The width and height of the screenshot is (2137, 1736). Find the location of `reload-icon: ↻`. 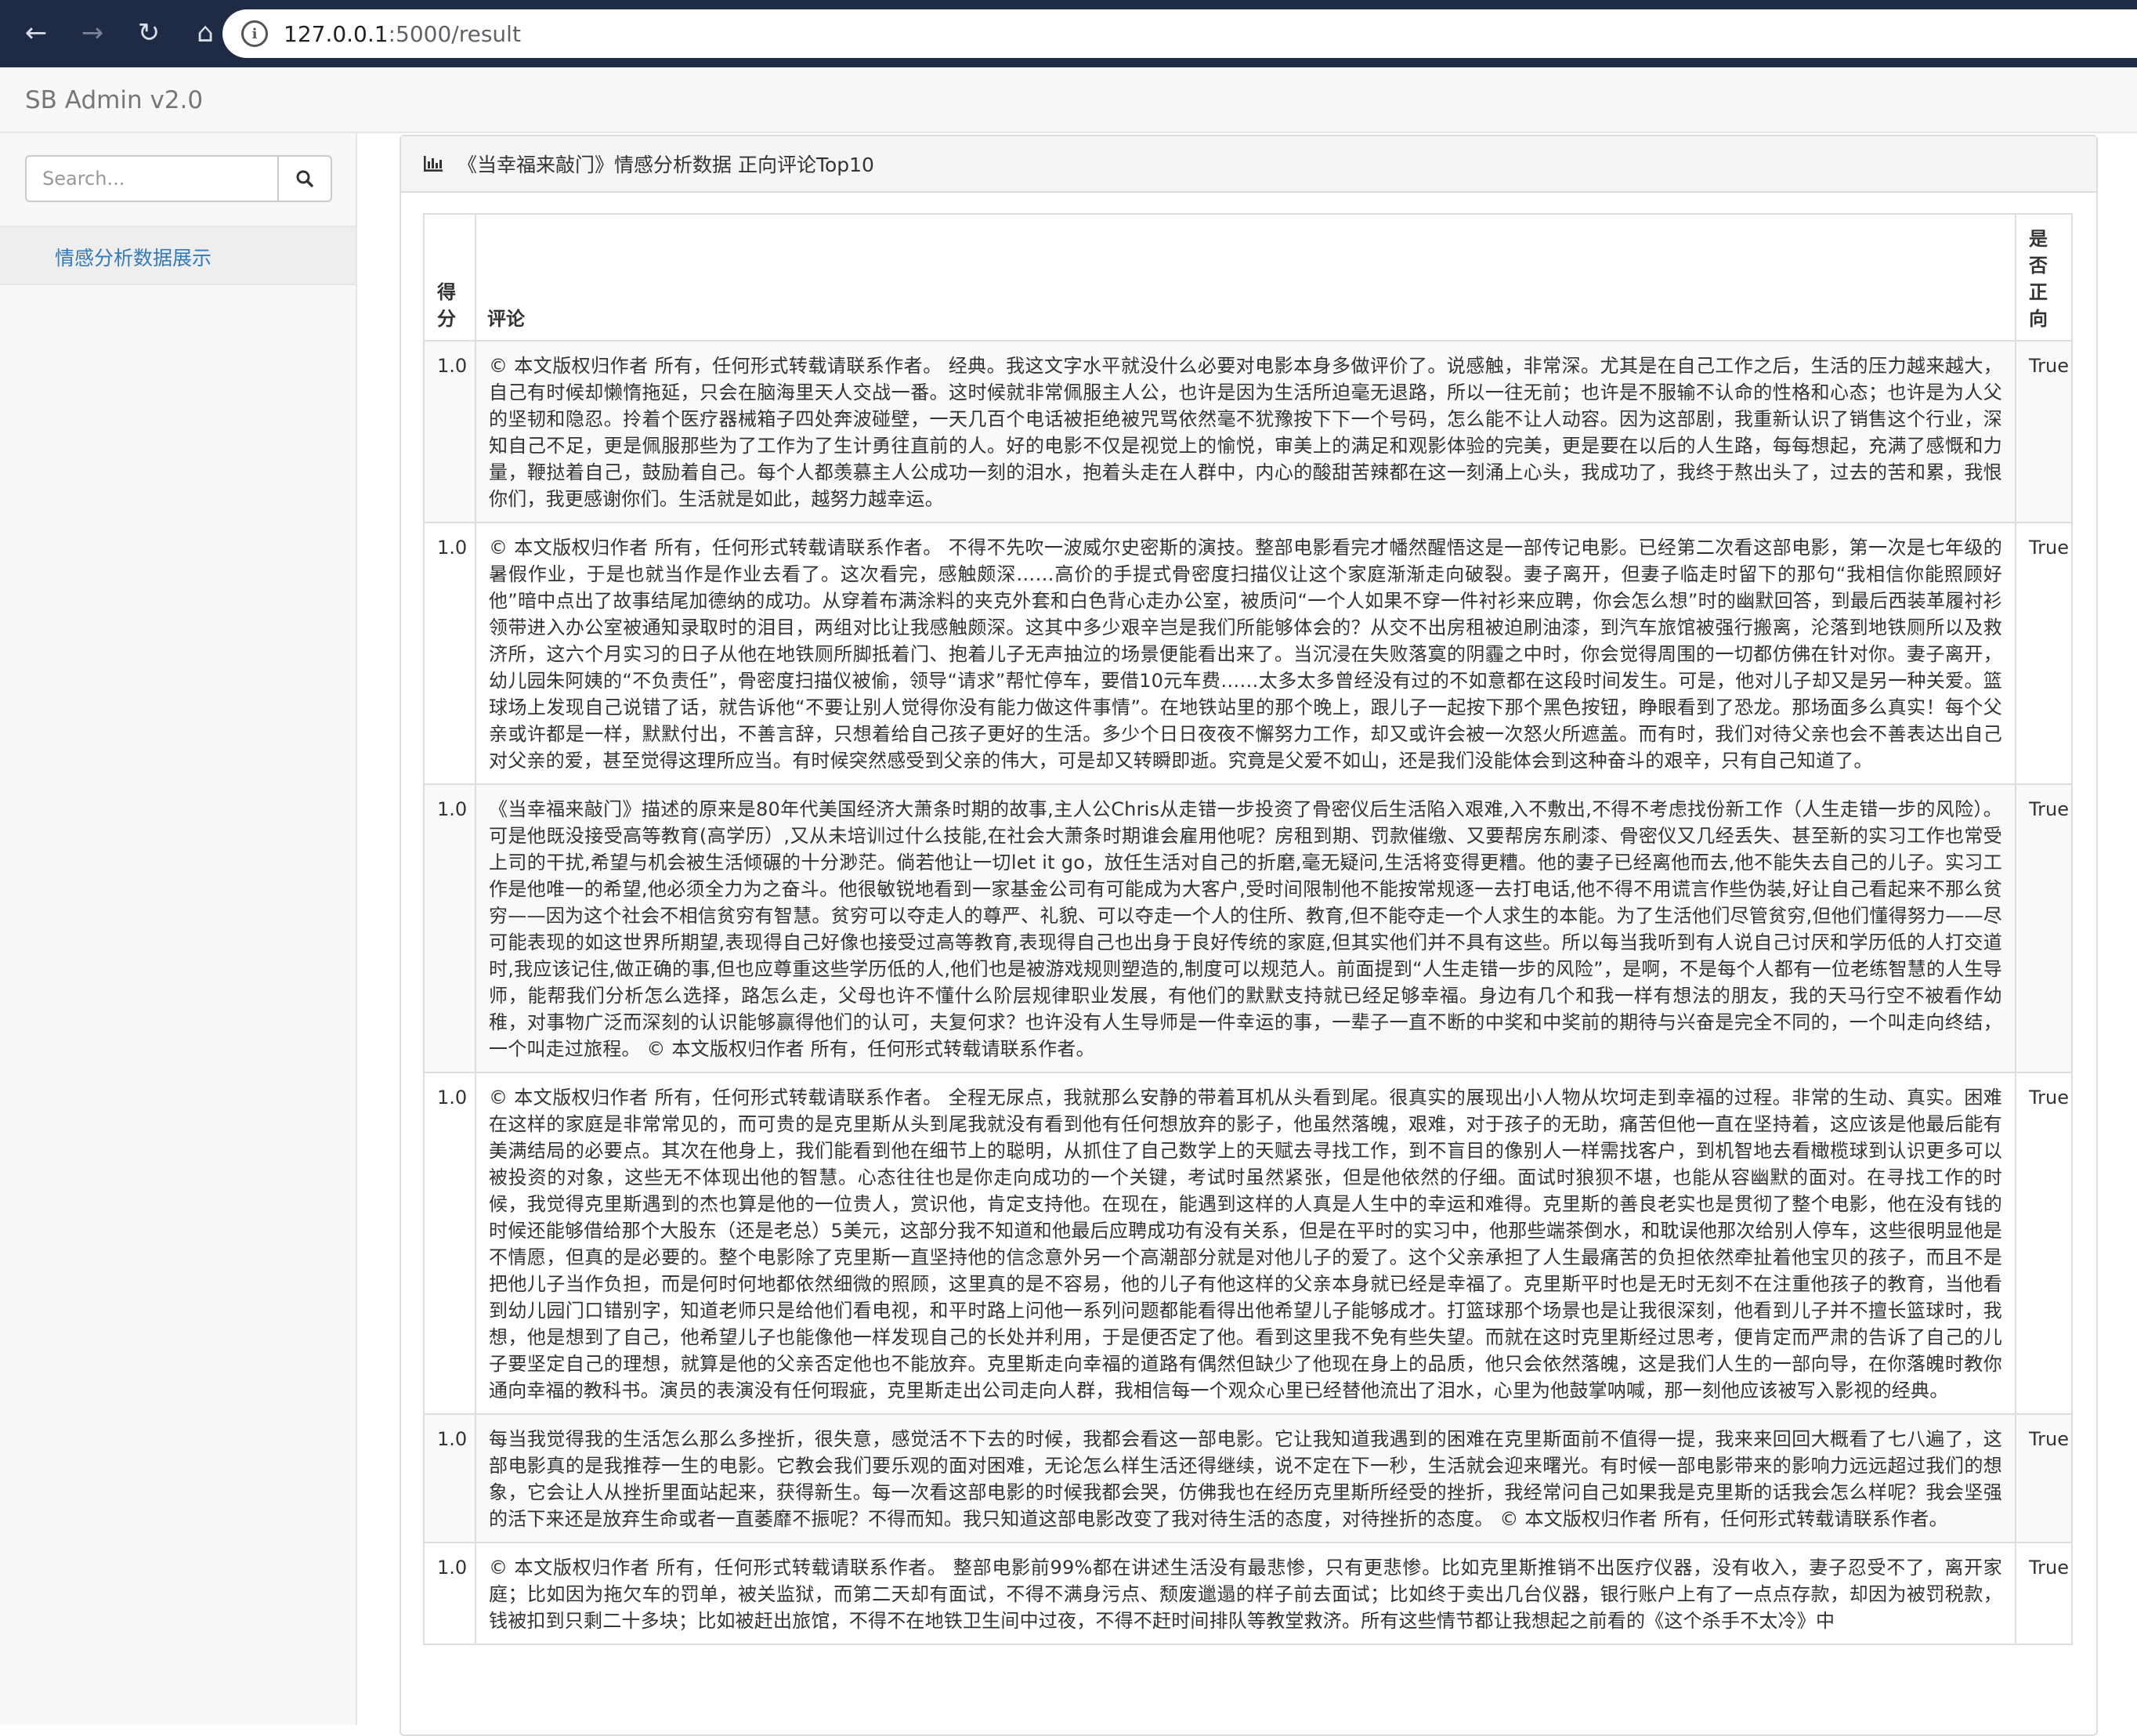

reload-icon: ↻ is located at coordinates (149, 33).